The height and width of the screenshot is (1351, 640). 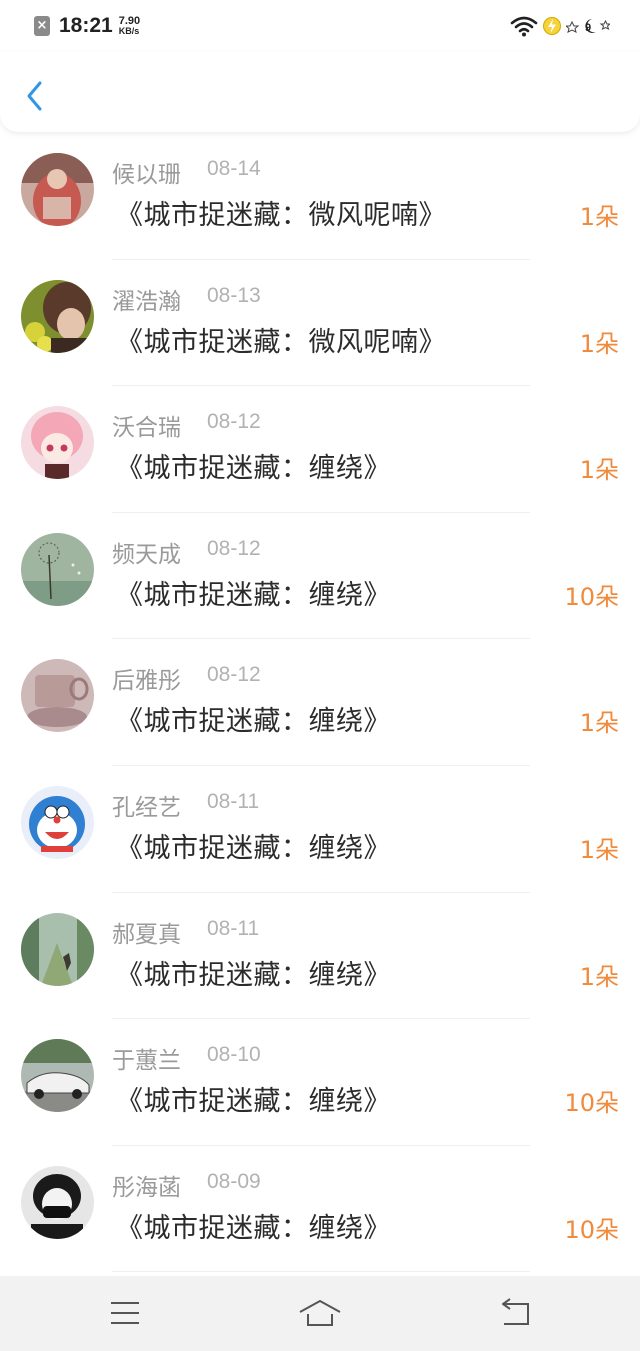 I want to click on list-item: 孔经艺 08-11 《城市捉迷藏：缠绕》 1朵, so click(x=320, y=829).